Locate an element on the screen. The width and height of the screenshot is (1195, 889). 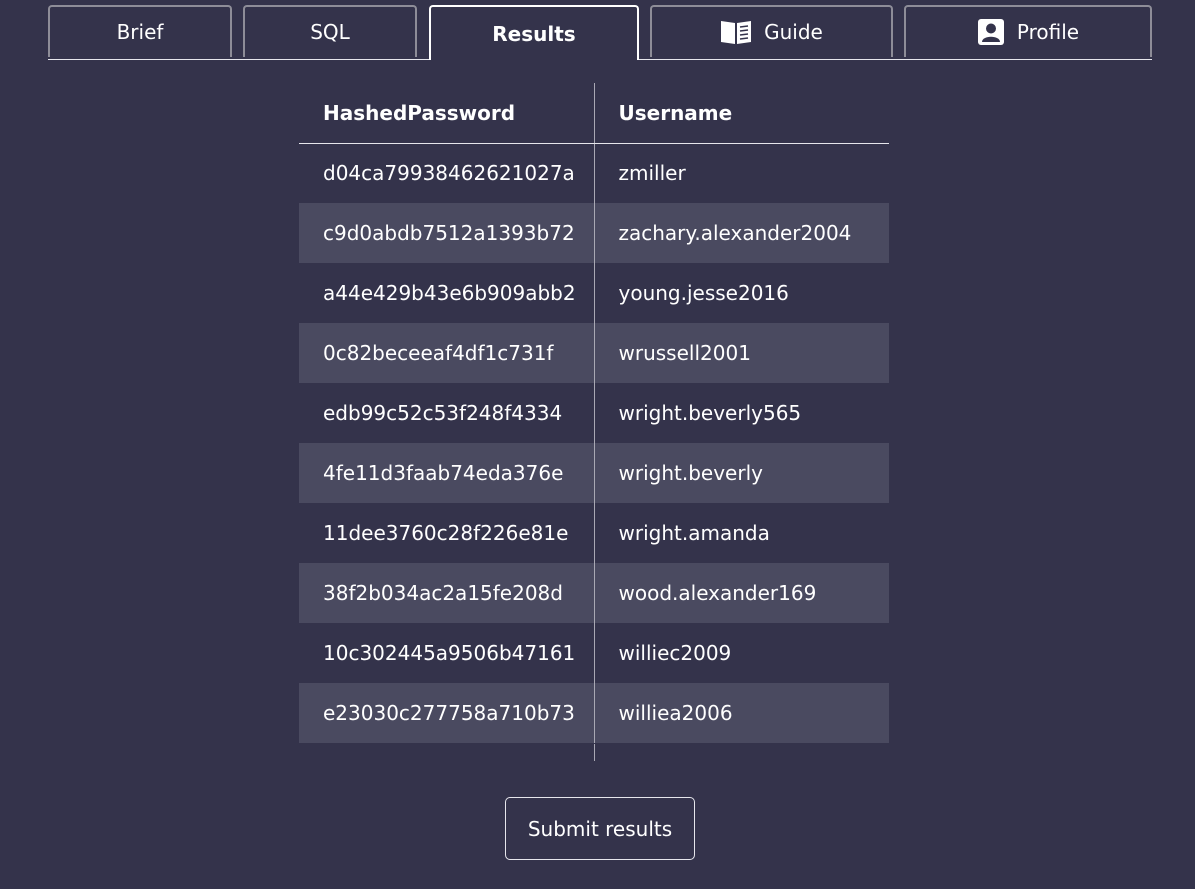
tab-guide: Guide is located at coordinates (771, 31).